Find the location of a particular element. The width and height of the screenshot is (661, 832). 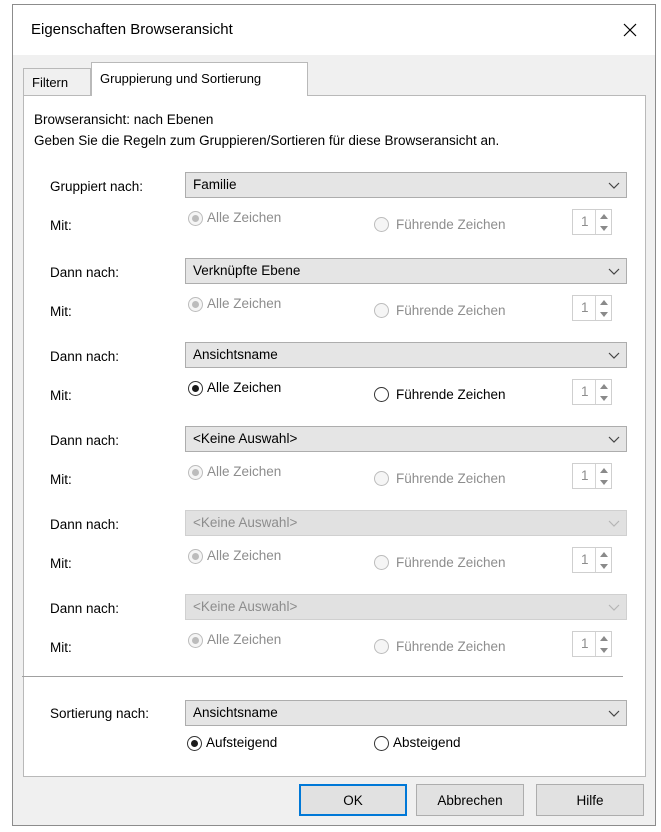

descending-radio is located at coordinates (381, 743).